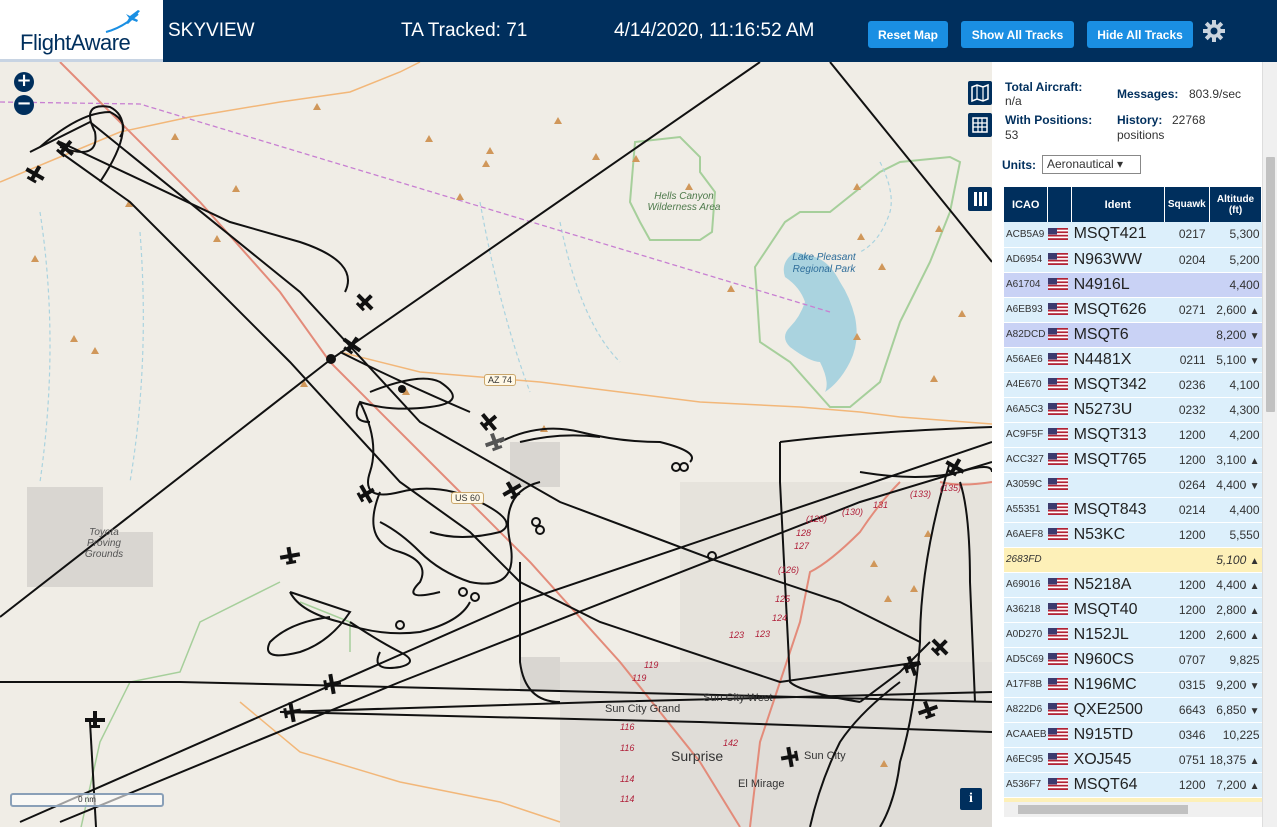 The height and width of the screenshot is (827, 1277). Describe the element at coordinates (1103, 809) in the screenshot. I see `horizontal-scroll-thumb` at that location.